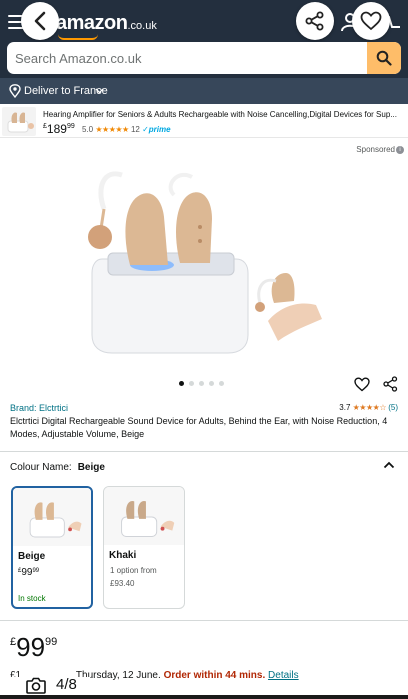 The image size is (408, 699). Describe the element at coordinates (36, 685) in the screenshot. I see `camera-icon` at that location.